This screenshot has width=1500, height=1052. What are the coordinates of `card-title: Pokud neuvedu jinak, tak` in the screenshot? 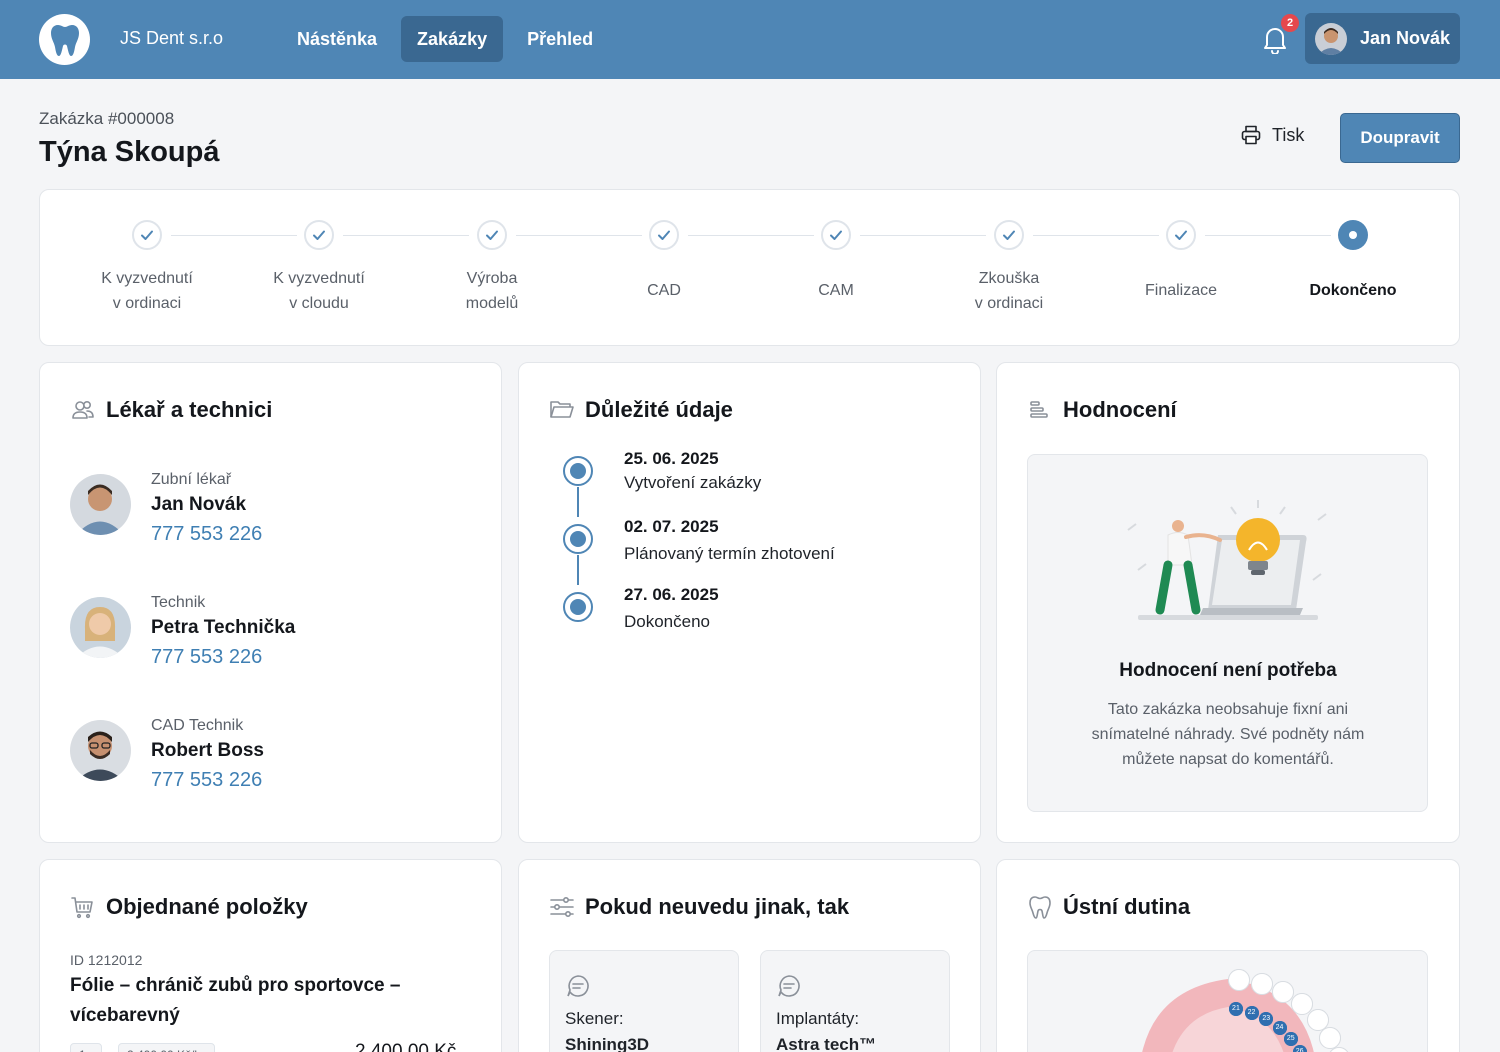 It's located at (699, 907).